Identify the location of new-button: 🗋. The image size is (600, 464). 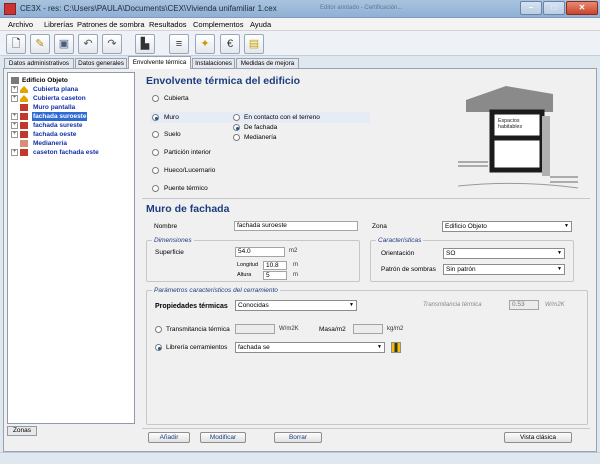
(16, 44).